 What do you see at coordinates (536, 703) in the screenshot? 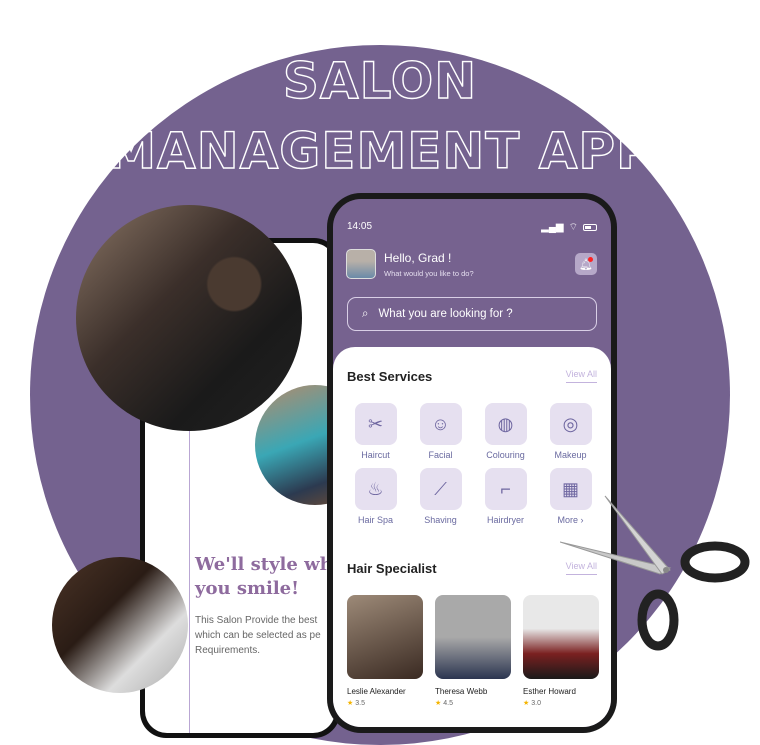
I see `rating-value: 3.0` at bounding box center [536, 703].